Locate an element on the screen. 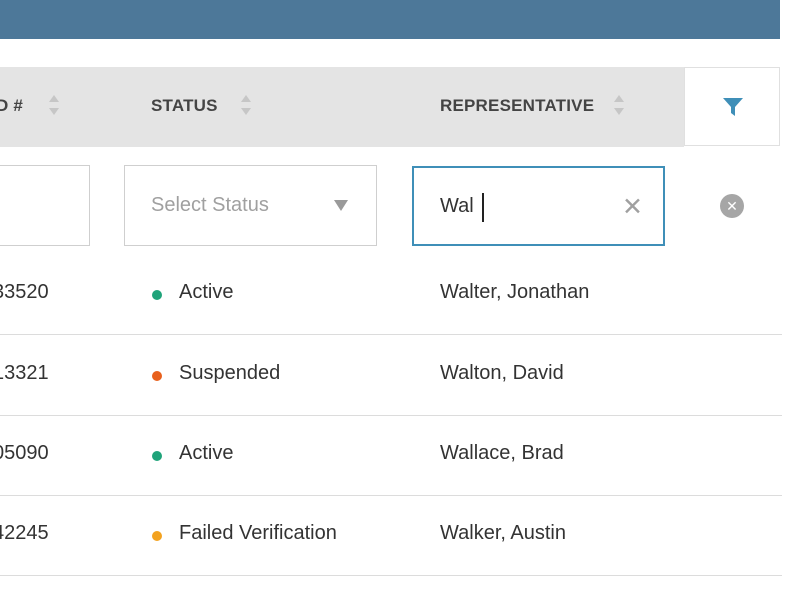  row-id: 05090 is located at coordinates (24, 453).